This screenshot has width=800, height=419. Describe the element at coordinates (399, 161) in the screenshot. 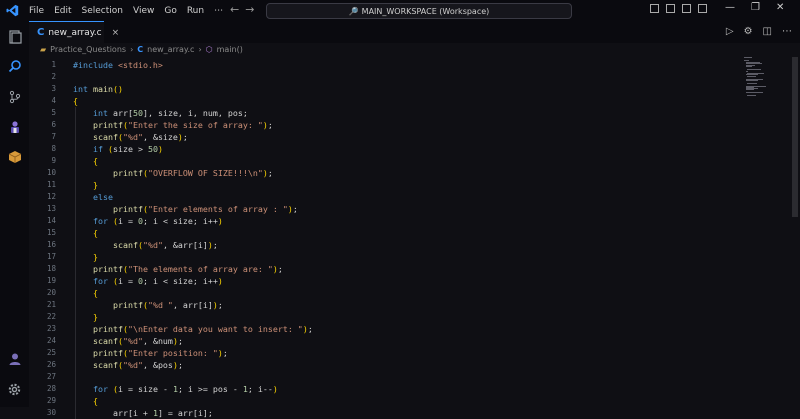

I see `code-line: 9 {` at that location.